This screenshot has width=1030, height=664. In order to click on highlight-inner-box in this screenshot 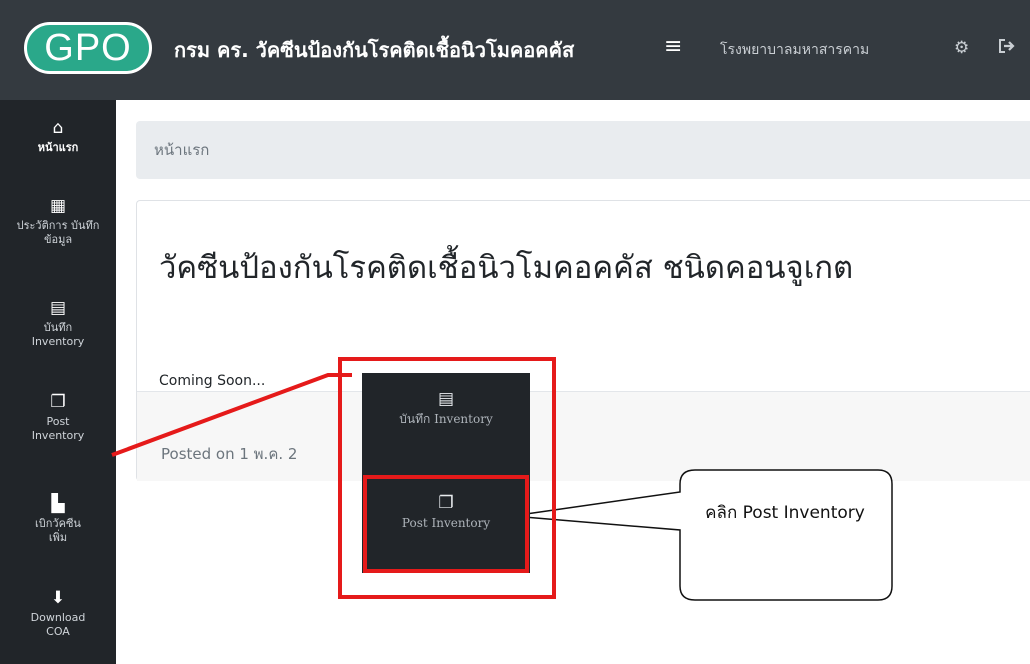, I will do `click(446, 524)`.